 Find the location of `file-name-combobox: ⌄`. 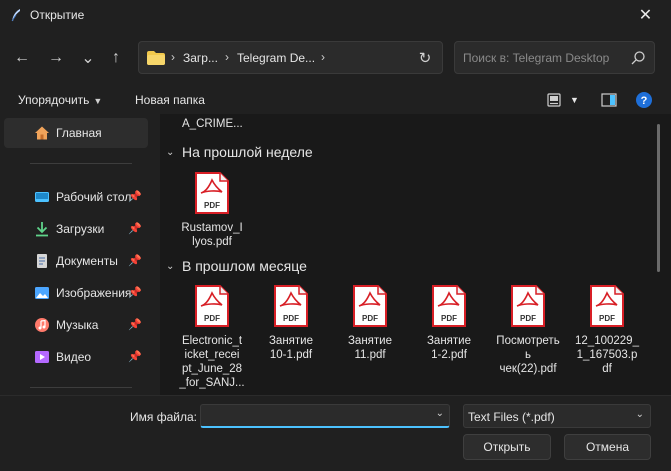

file-name-combobox: ⌄ is located at coordinates (325, 416).